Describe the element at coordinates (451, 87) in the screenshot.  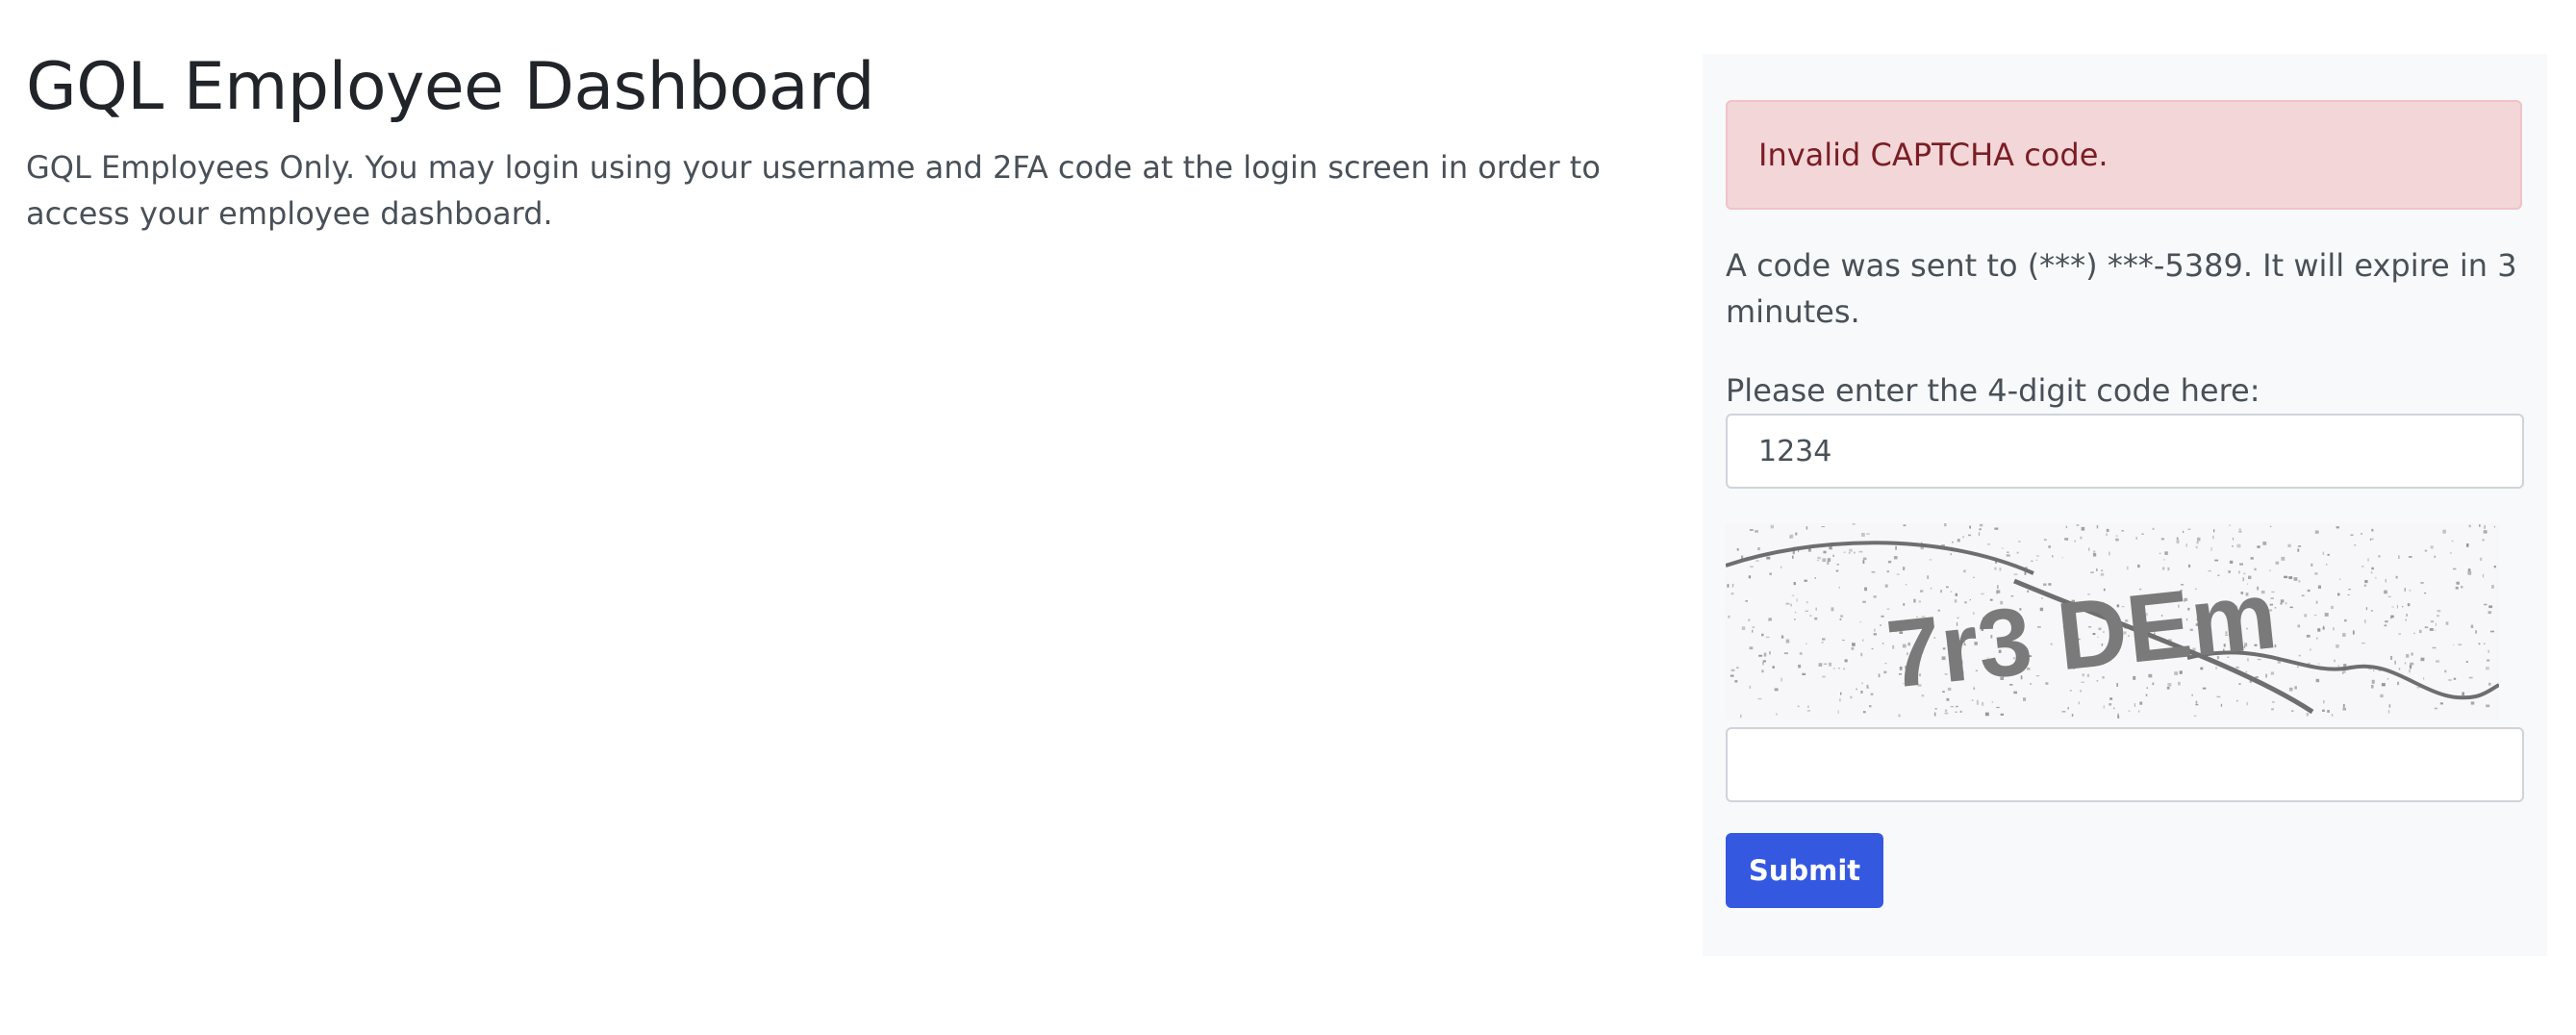
I see `page-title: GQL Employee Dashboard` at that location.